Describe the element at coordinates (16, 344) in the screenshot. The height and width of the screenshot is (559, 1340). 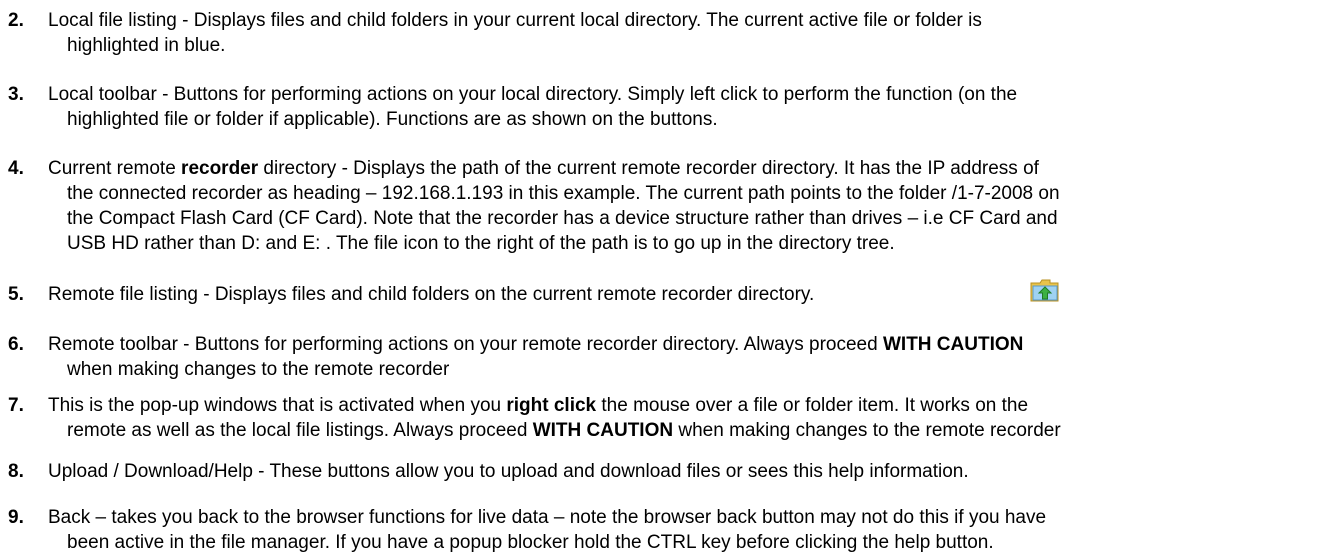
I see `item-number: 6.` at that location.